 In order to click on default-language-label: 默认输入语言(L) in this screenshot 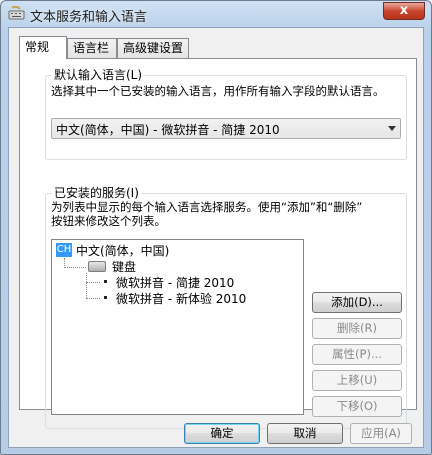, I will do `click(98, 75)`.